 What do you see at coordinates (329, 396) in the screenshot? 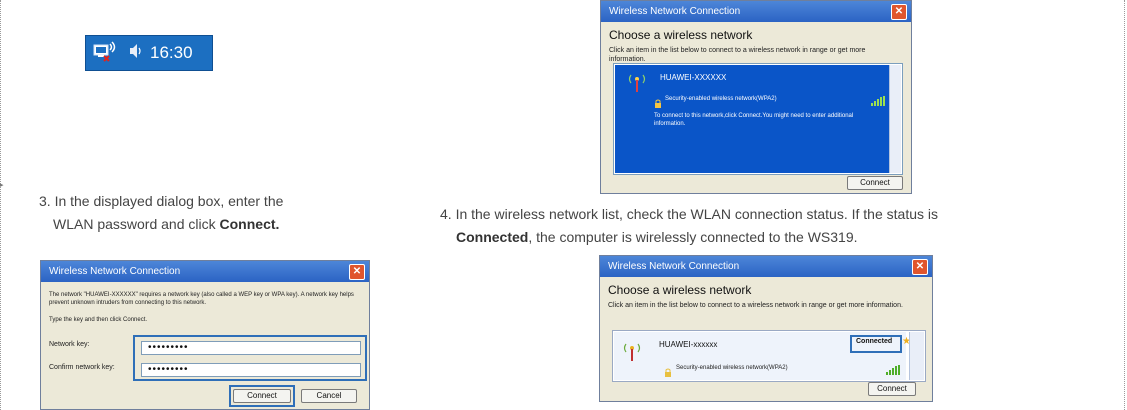
I see `cancel-button: Cancel` at bounding box center [329, 396].